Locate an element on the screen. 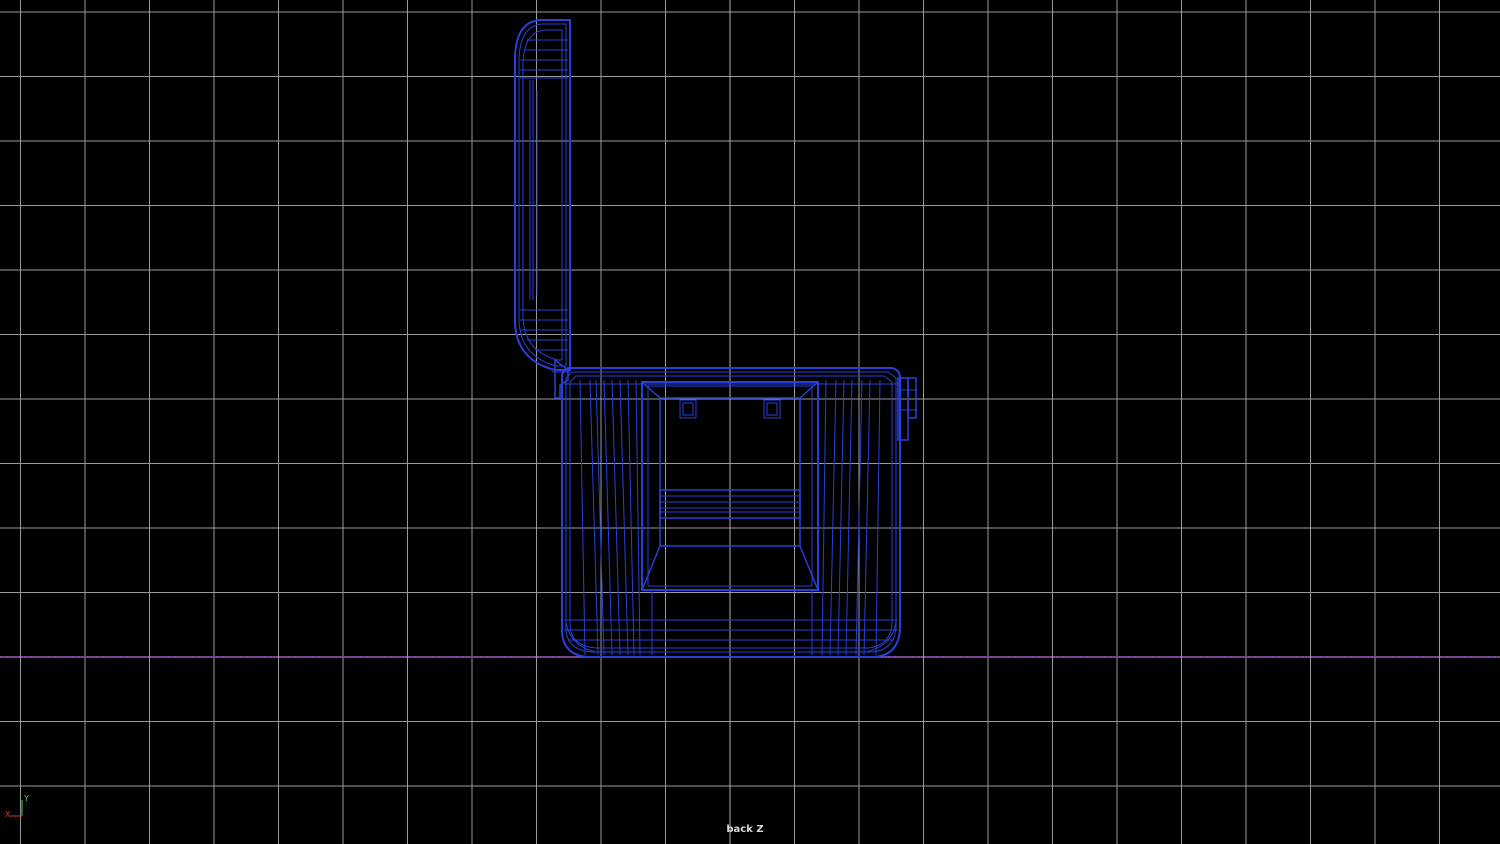 The height and width of the screenshot is (844, 1500). y-axis-label: Y is located at coordinates (26, 798).